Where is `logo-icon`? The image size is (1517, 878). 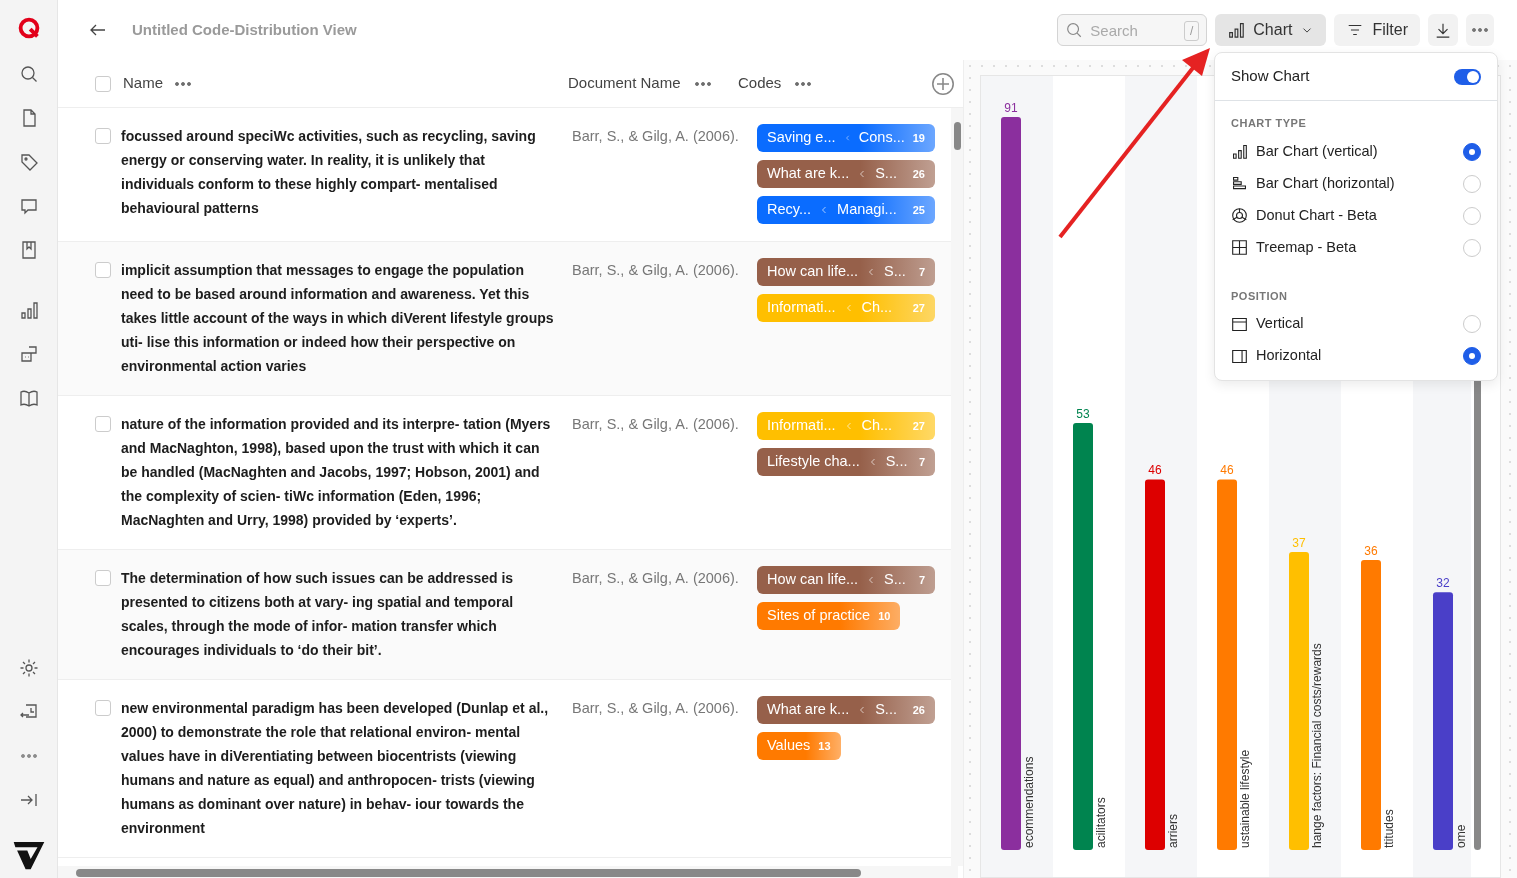
logo-icon is located at coordinates (28, 28).